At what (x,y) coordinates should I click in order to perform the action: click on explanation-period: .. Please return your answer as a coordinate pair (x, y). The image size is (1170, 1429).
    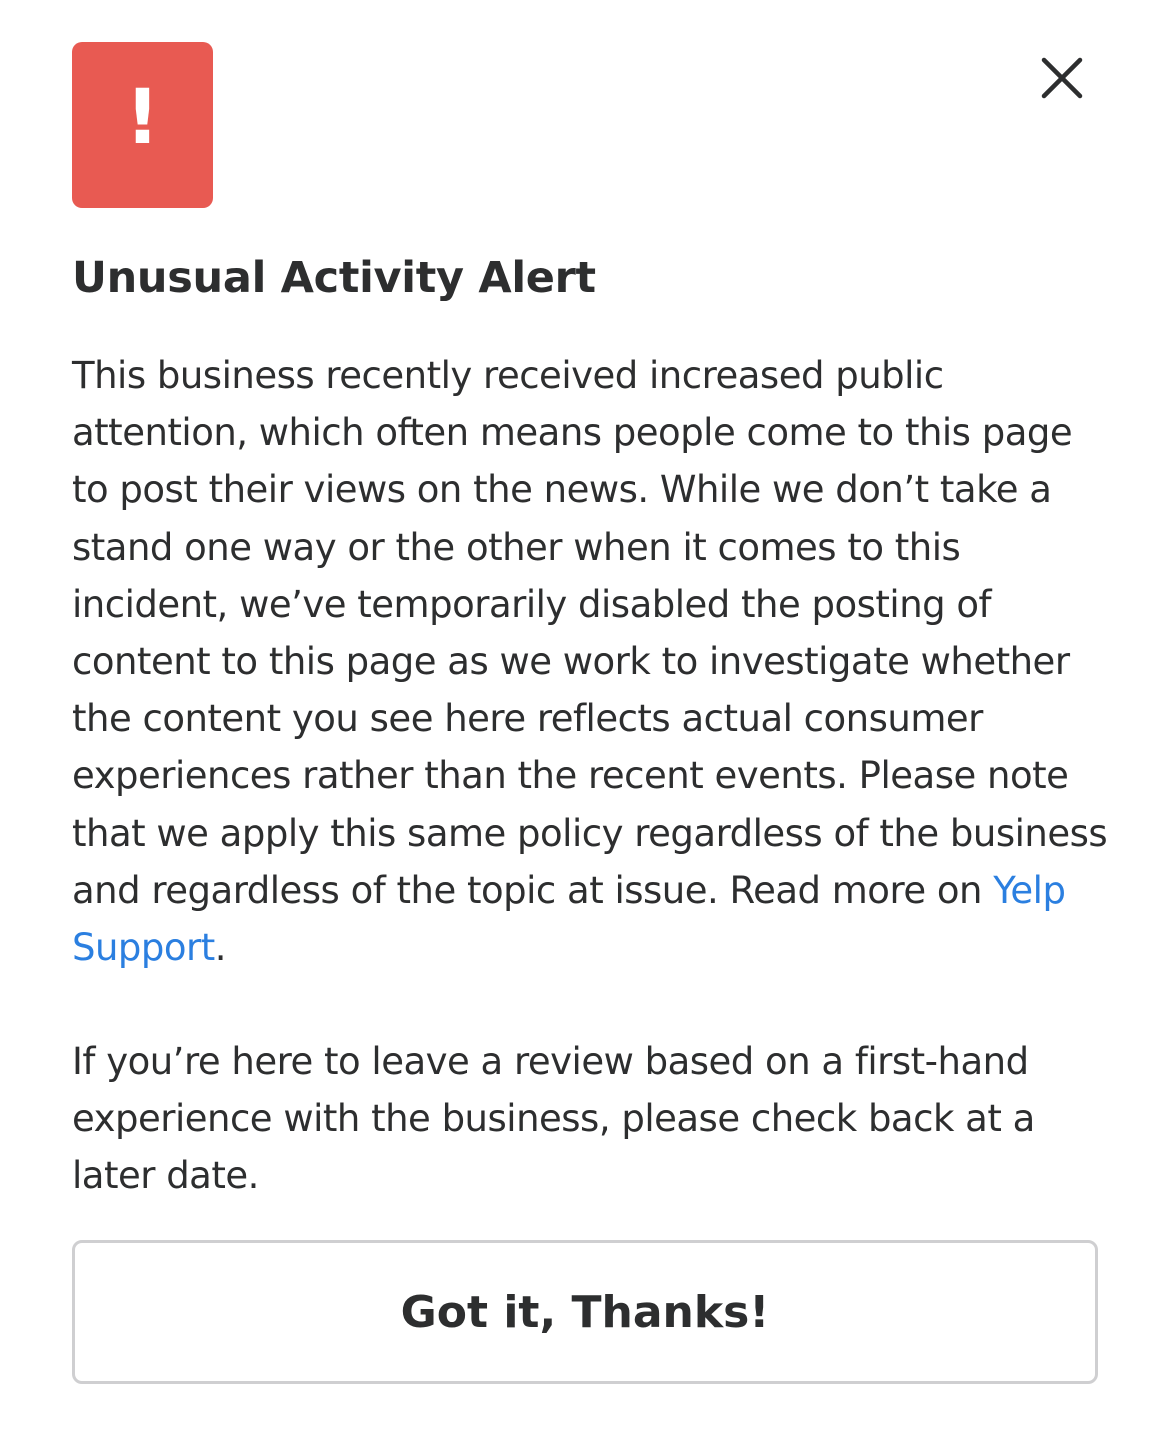
    Looking at the image, I should click on (220, 948).